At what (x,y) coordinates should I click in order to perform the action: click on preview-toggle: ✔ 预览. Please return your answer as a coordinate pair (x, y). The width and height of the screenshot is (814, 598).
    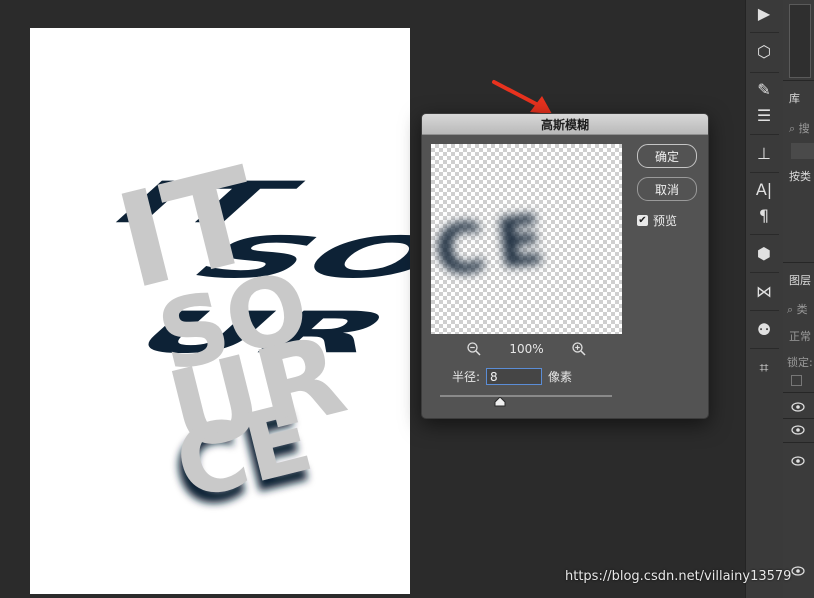
    Looking at the image, I should click on (657, 220).